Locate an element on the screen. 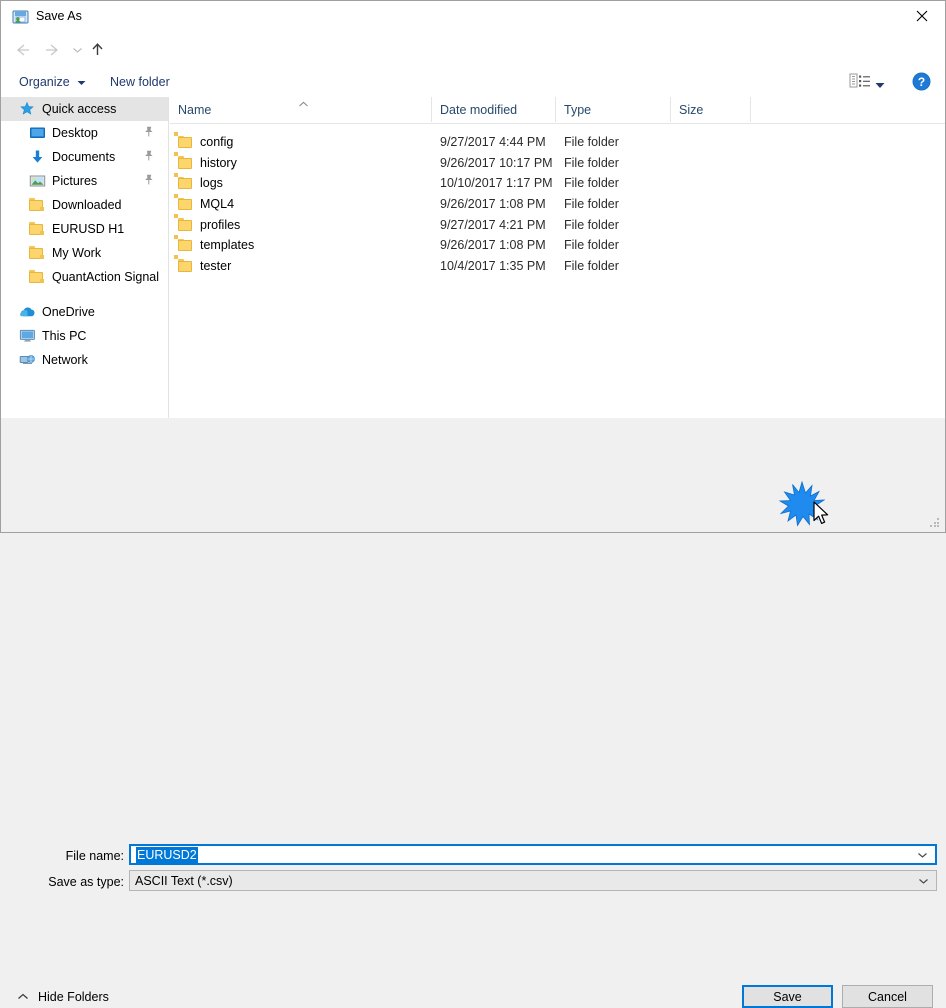 The image size is (946, 1008). row-name-label: logs is located at coordinates (211, 183).